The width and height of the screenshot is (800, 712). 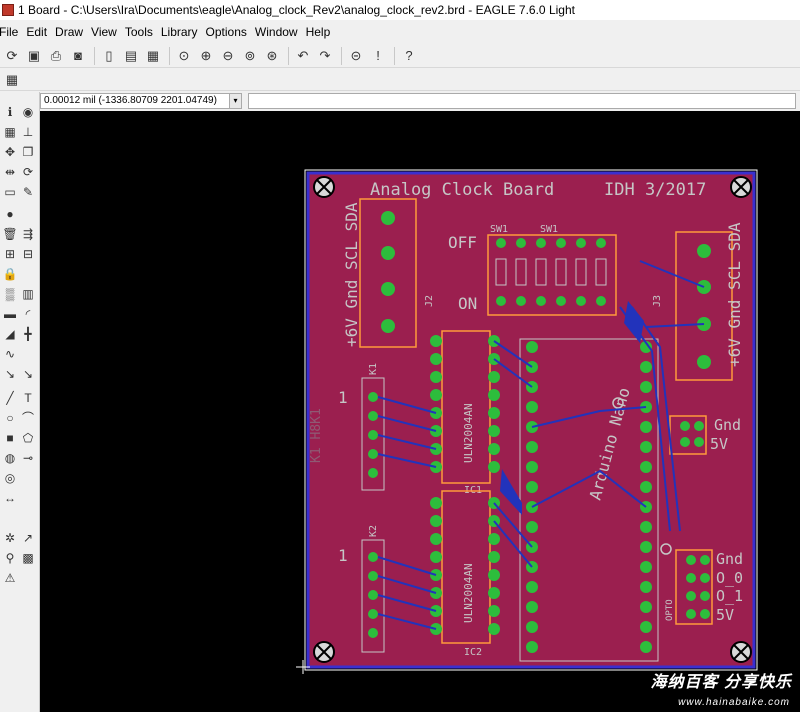 I want to click on value-icon: ⊟, so click(x=28, y=254).